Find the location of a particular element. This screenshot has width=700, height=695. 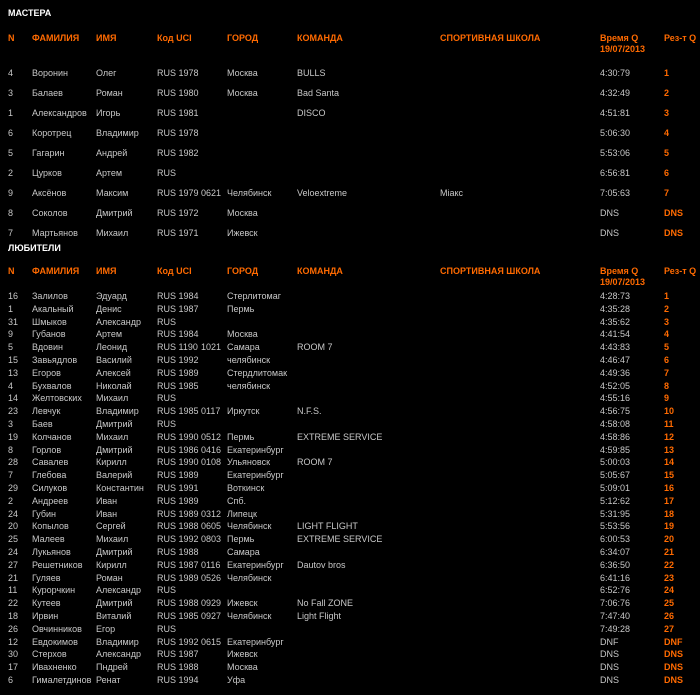

cell-result: 6 is located at coordinates (667, 359).